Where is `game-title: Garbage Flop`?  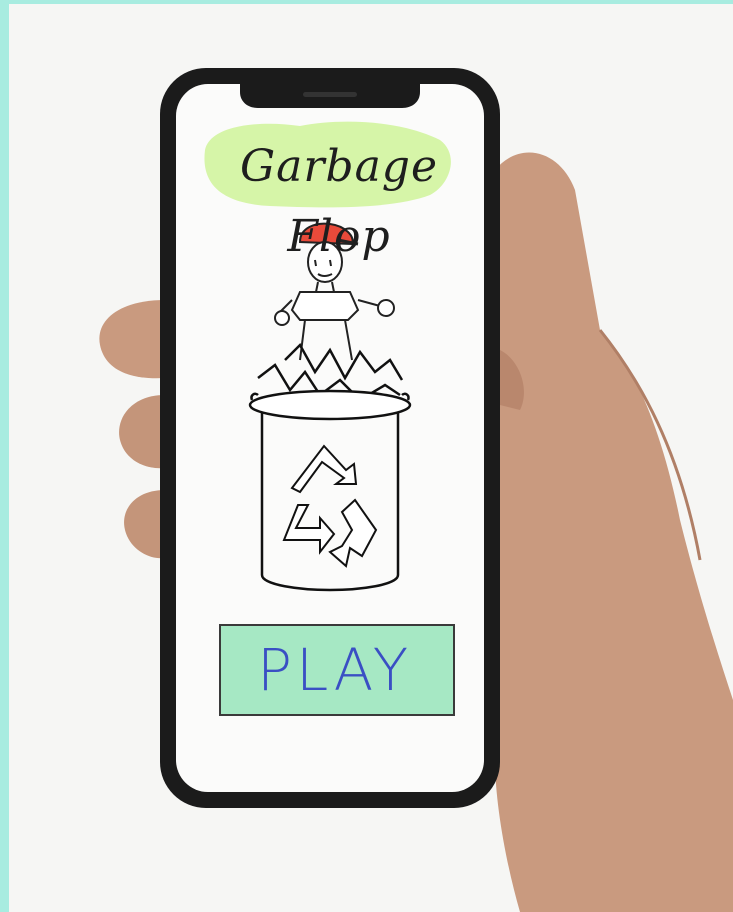
game-title: Garbage Flop is located at coordinates (339, 201).